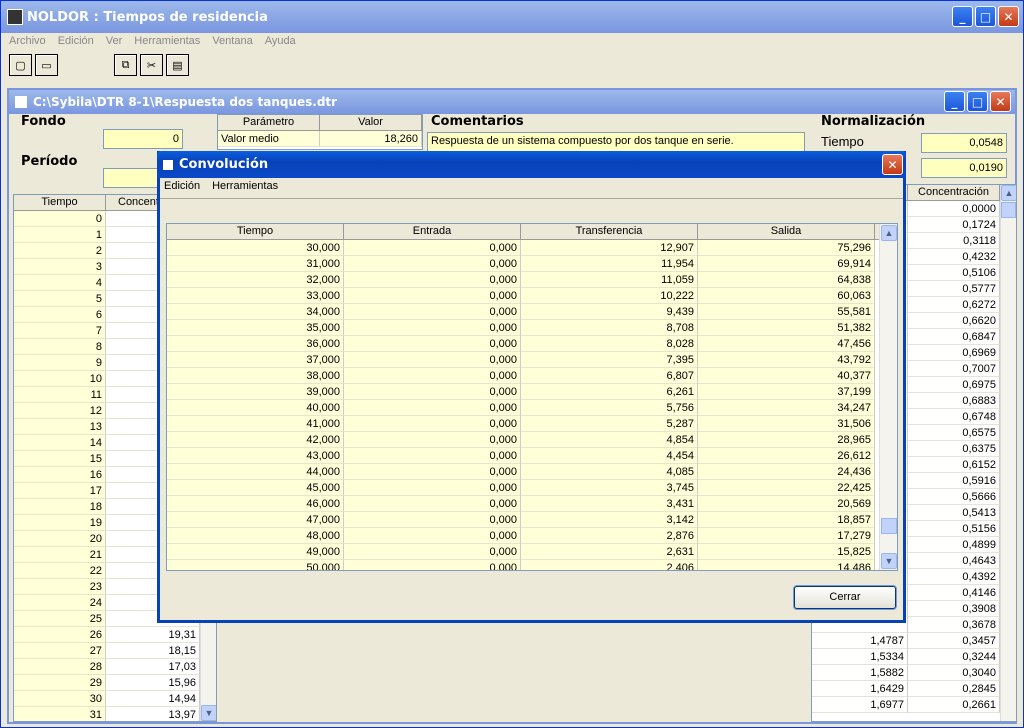  What do you see at coordinates (532, 392) in the screenshot?
I see `table-row: 39,000 0,000 6,261 37,199` at bounding box center [532, 392].